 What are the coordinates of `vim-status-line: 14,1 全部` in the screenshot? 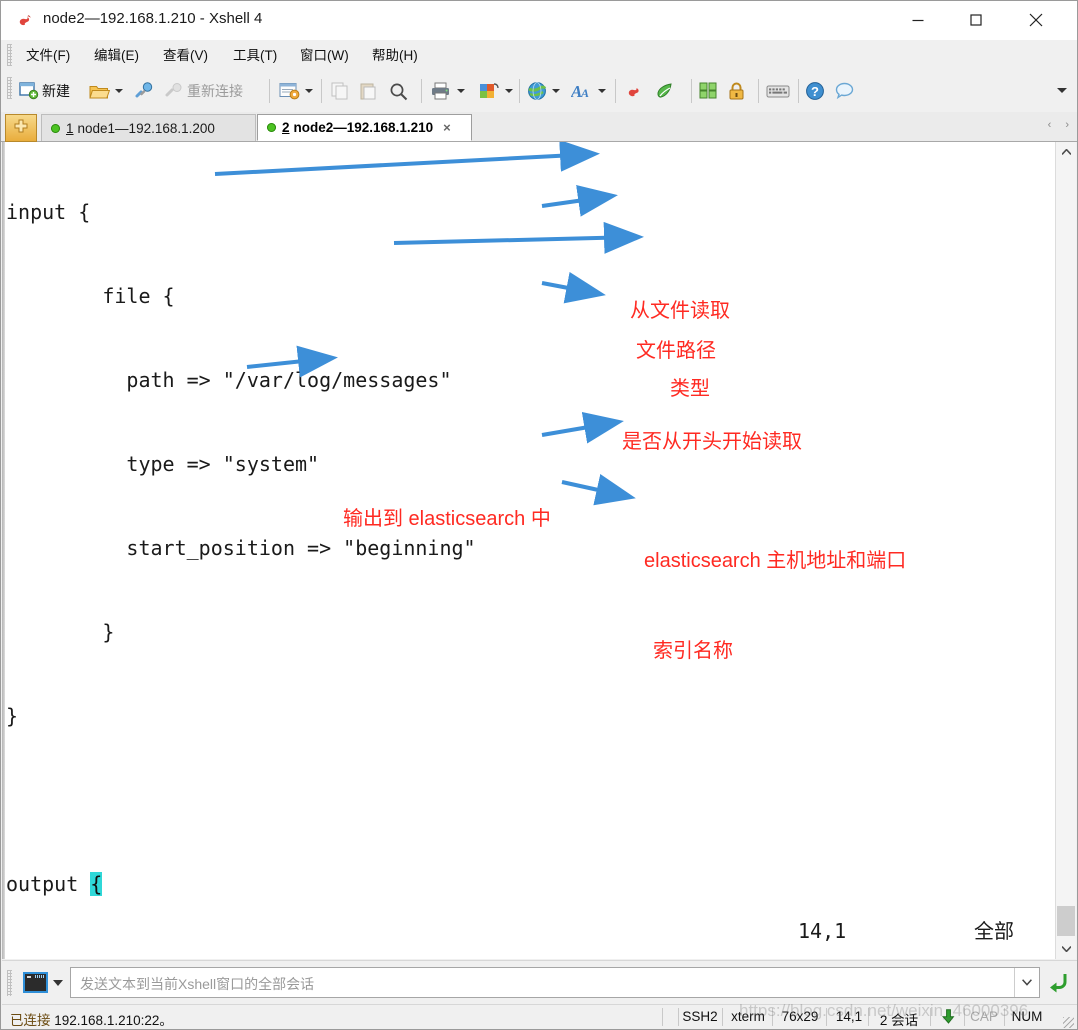 It's located at (522, 931).